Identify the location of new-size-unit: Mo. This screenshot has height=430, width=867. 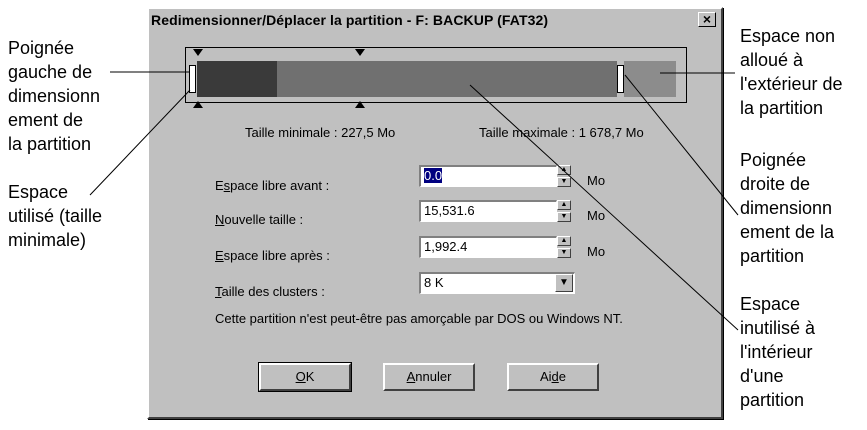
(596, 215).